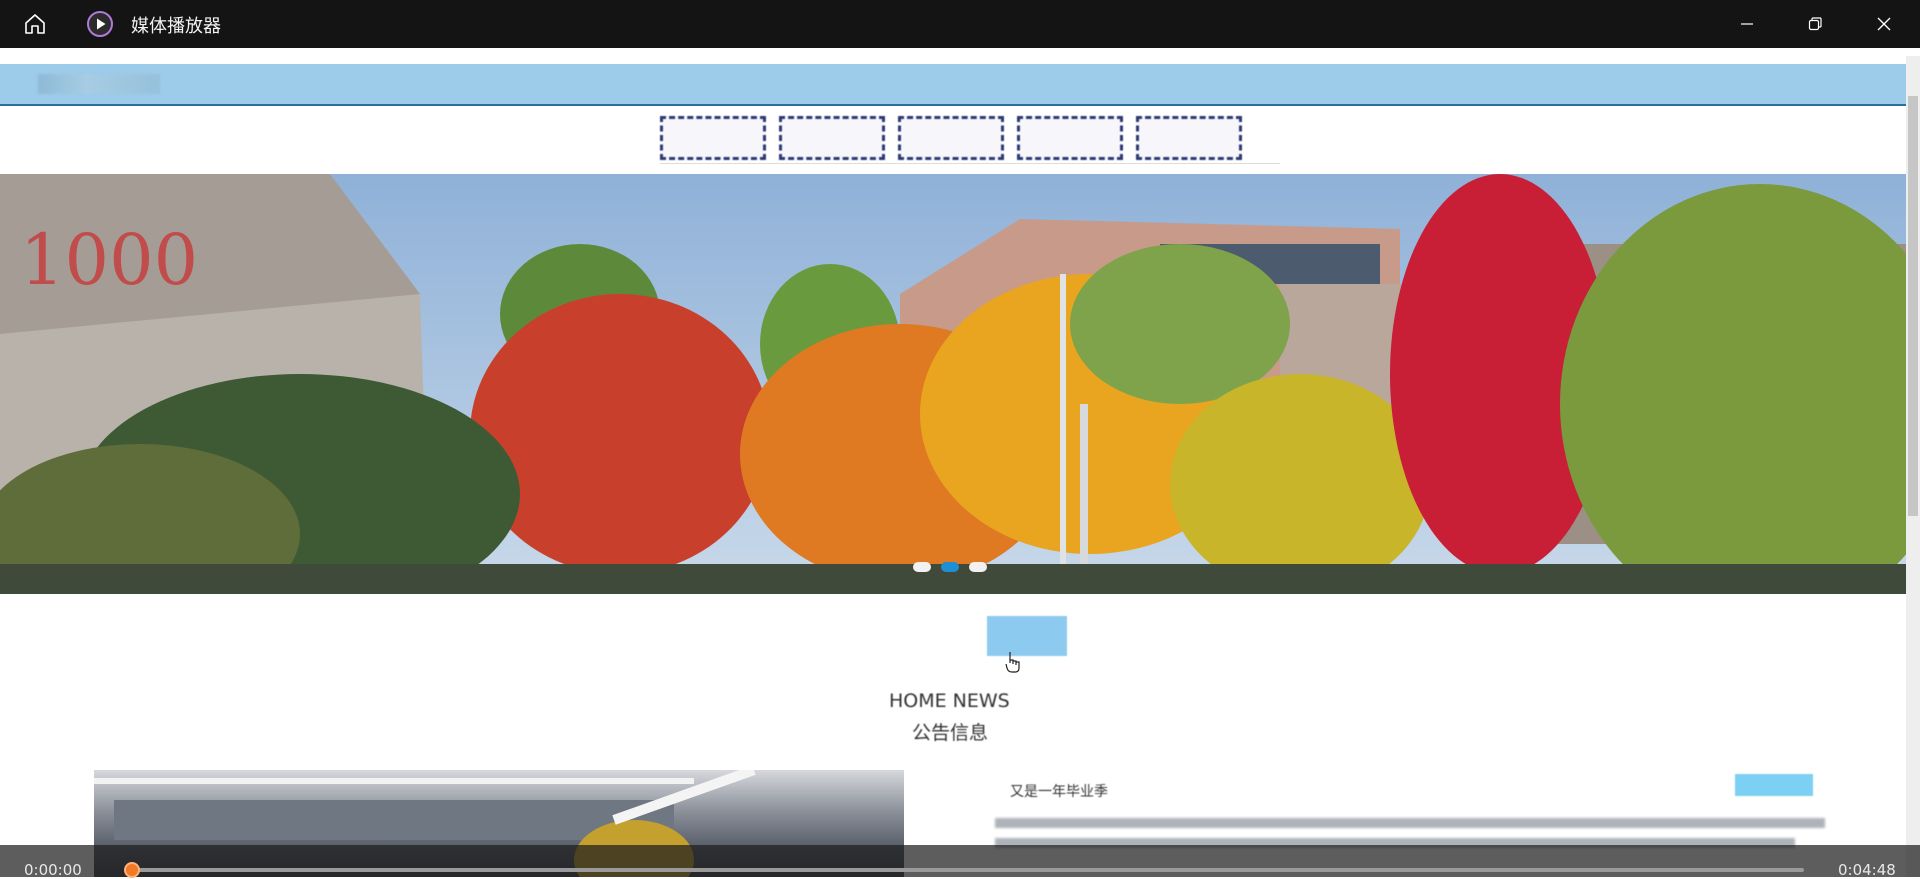 This screenshot has width=1920, height=879. I want to click on window-title: 媒体播放器, so click(176, 26).